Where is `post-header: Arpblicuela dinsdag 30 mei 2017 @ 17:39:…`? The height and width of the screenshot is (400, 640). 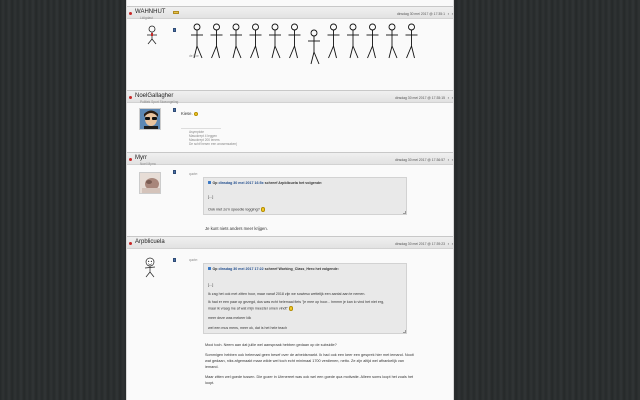 post-header: Arpblicuela dinsdag 30 mei 2017 @ 17:39:… is located at coordinates (290, 242).